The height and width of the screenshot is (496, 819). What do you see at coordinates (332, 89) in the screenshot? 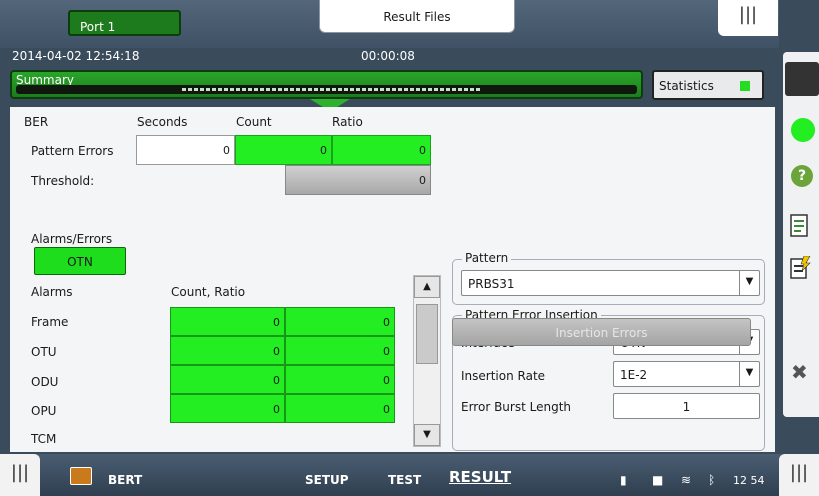
I see `summary-progress-dots` at bounding box center [332, 89].